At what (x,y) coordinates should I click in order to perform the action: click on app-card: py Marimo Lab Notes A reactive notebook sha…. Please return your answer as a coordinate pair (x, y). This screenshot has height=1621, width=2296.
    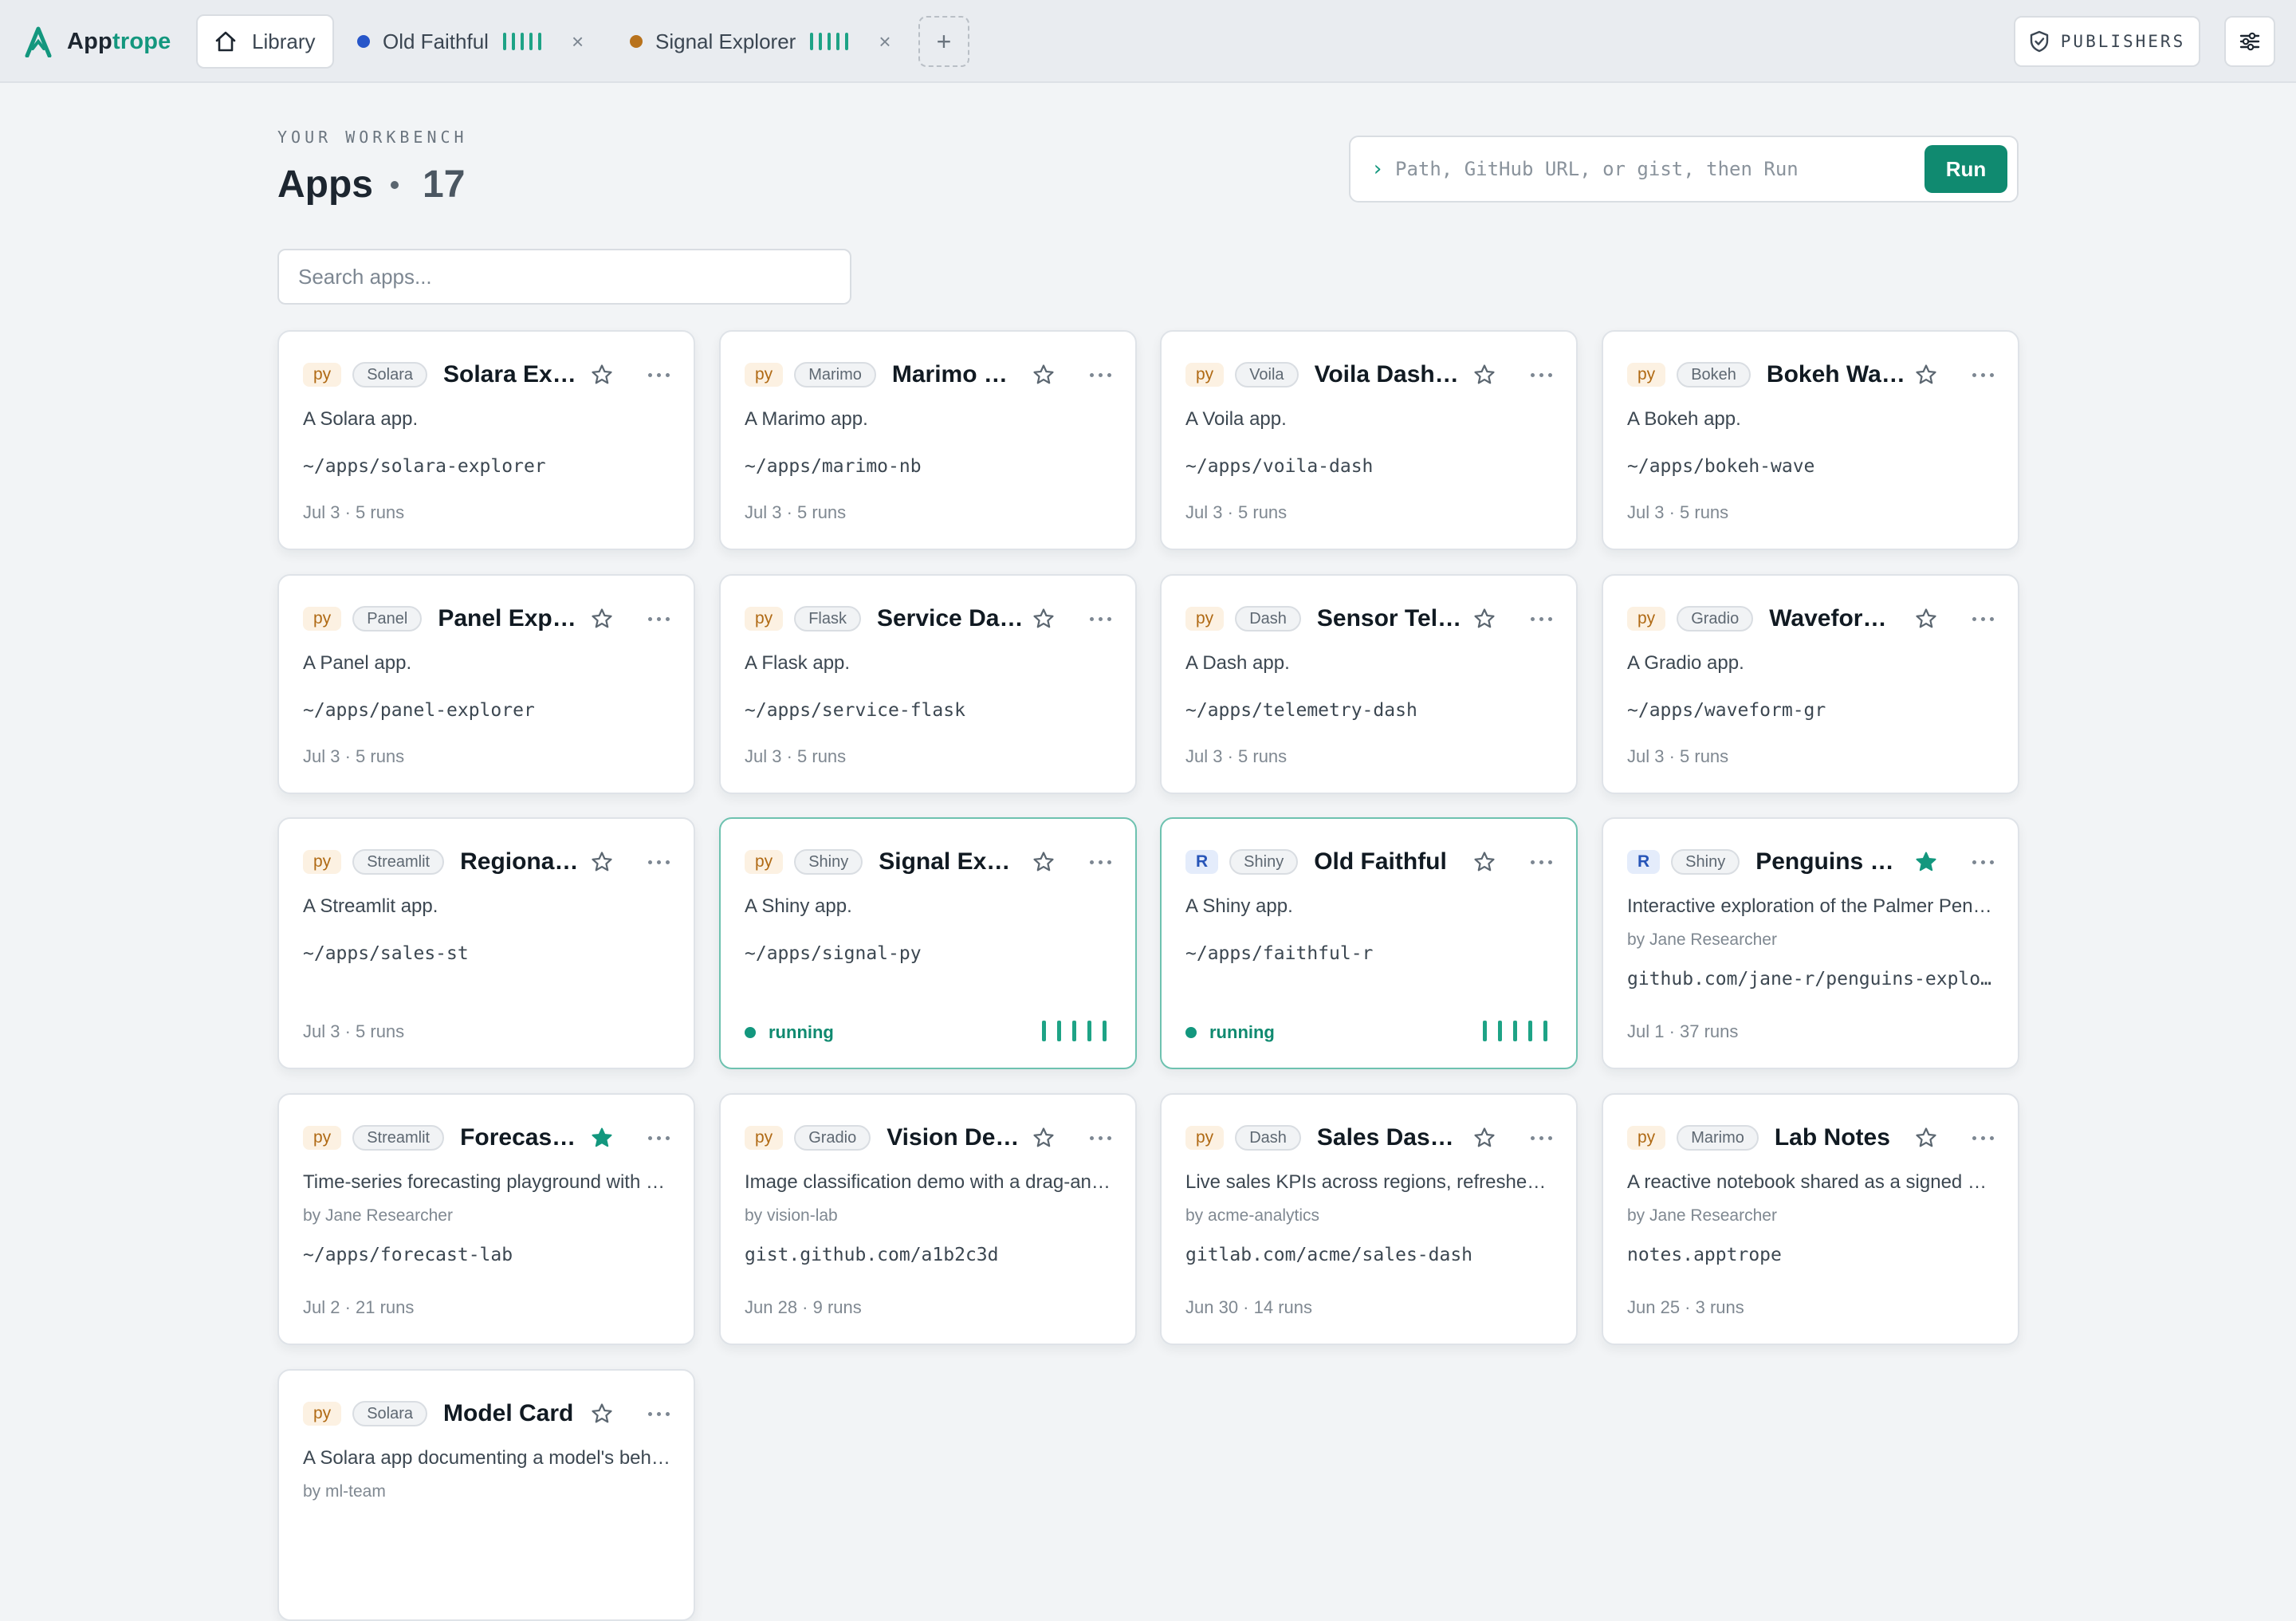
    Looking at the image, I should click on (1810, 1219).